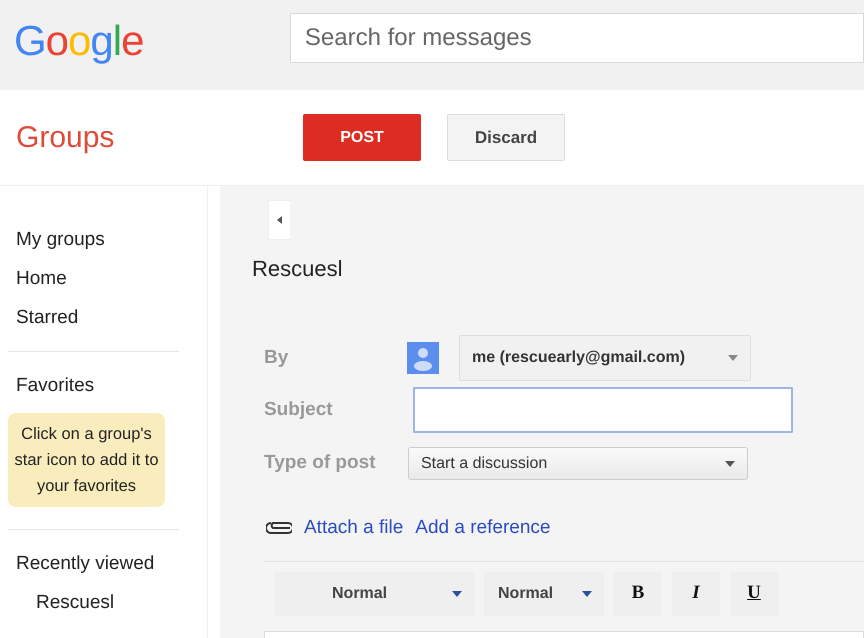  I want to click on post-button: POST, so click(362, 137).